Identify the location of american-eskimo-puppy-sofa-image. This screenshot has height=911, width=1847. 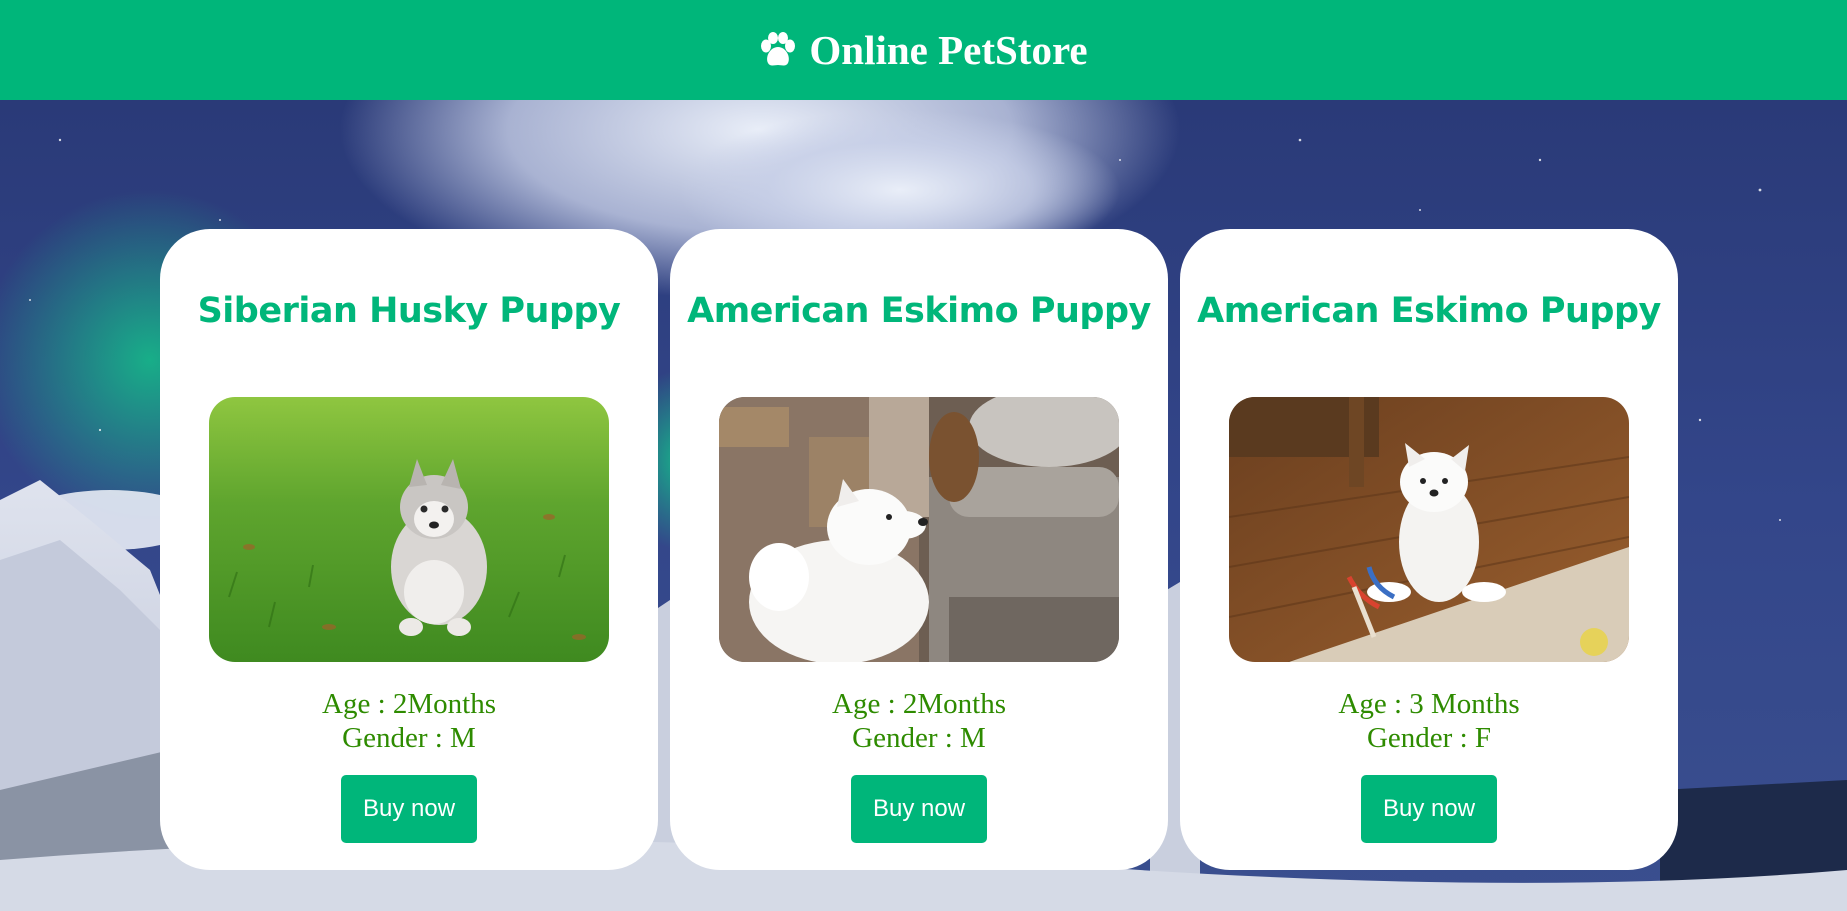
(919, 529).